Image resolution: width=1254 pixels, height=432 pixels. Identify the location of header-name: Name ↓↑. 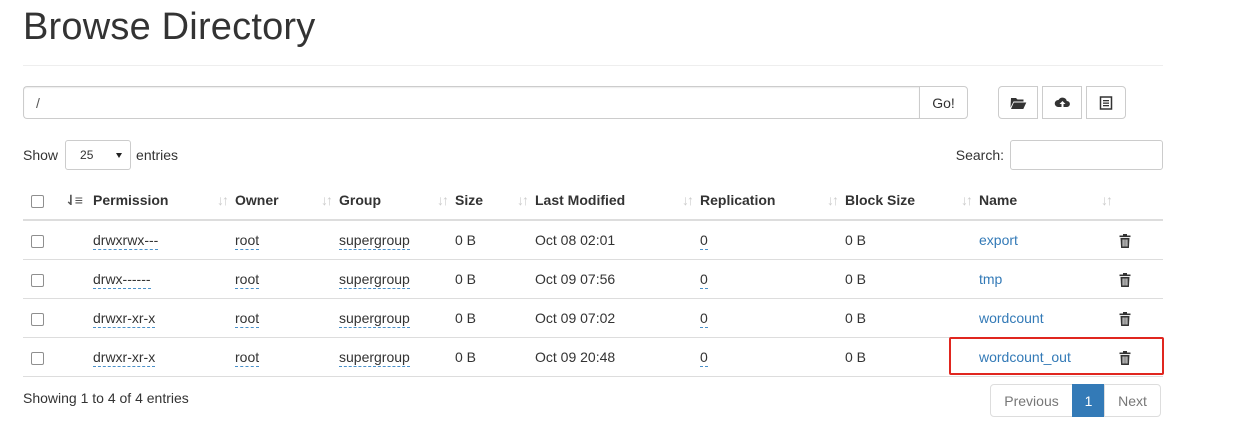
(1049, 201).